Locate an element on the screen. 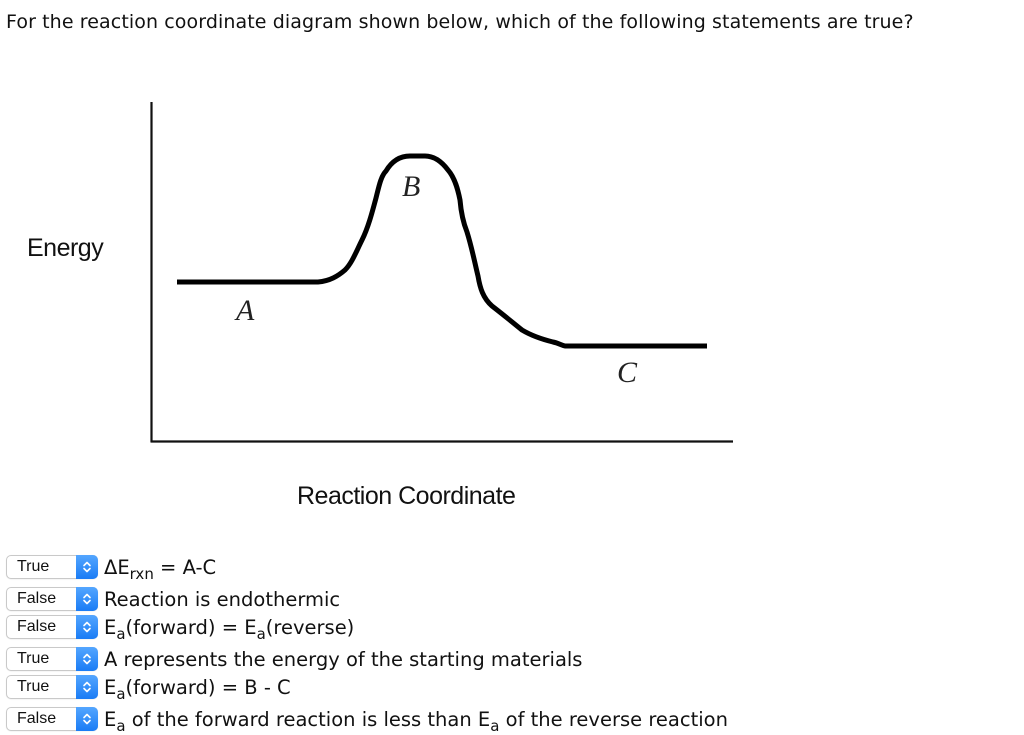 The height and width of the screenshot is (735, 1024). statement-row: False Ea(forward) = Ea(reverse) is located at coordinates (180, 628).